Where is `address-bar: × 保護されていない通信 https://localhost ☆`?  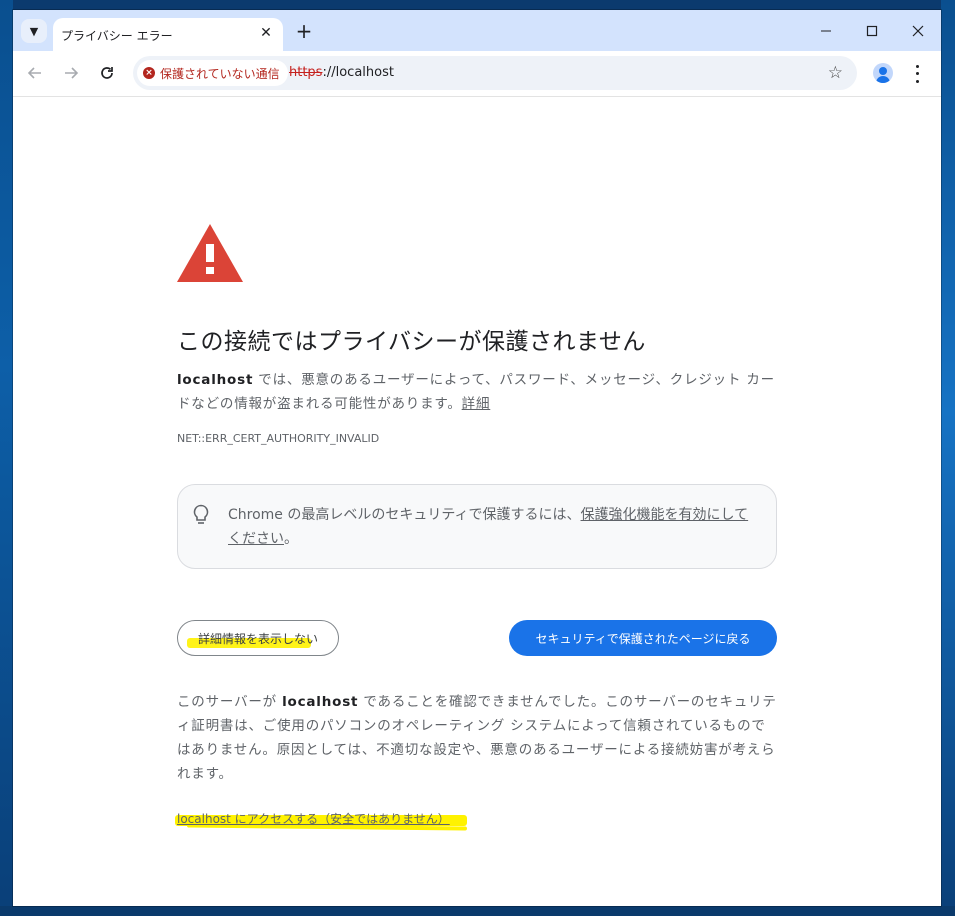
address-bar: × 保護されていない通信 https://localhost ☆ is located at coordinates (495, 73).